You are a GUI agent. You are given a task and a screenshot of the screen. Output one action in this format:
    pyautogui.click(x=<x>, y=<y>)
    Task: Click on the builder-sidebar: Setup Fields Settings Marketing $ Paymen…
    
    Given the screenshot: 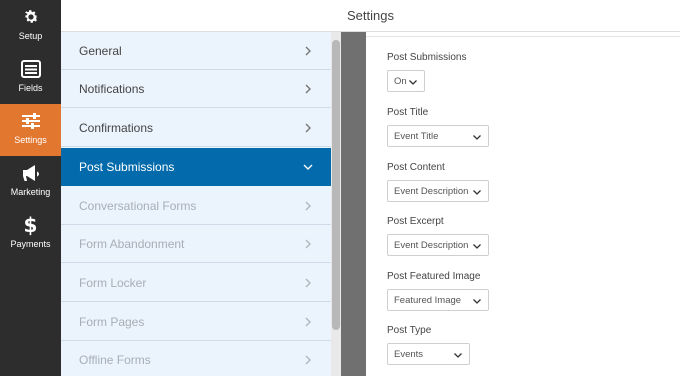 What is the action you would take?
    pyautogui.click(x=30, y=188)
    